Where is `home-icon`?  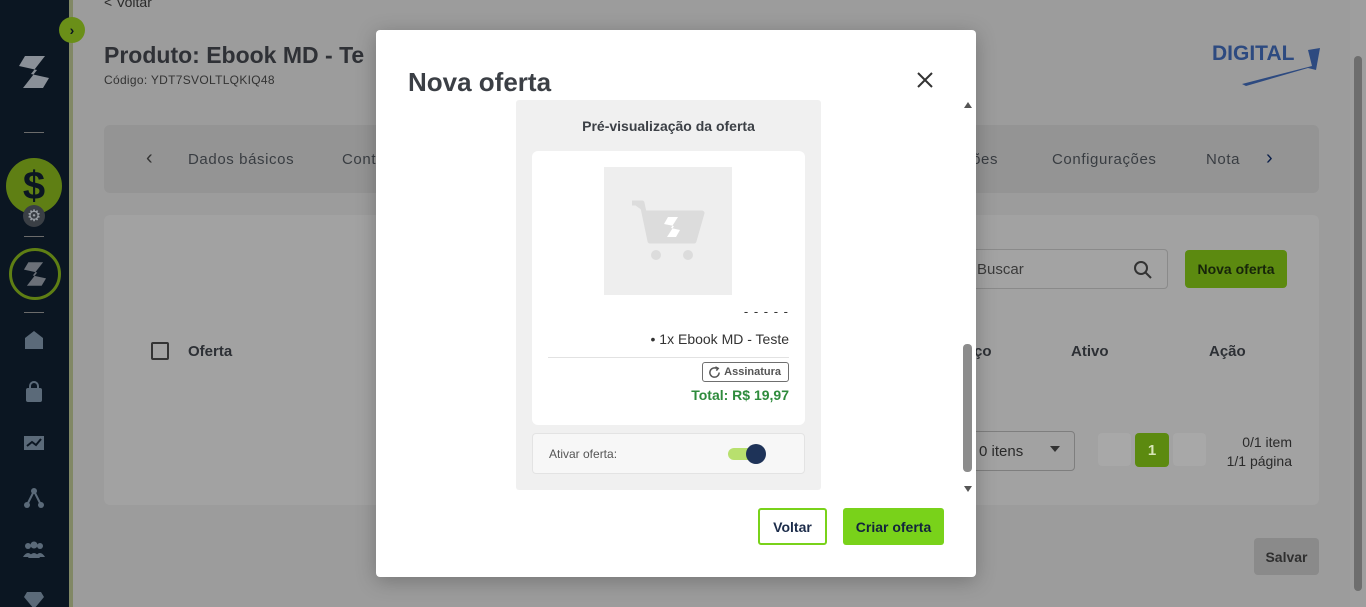
home-icon is located at coordinates (34, 340).